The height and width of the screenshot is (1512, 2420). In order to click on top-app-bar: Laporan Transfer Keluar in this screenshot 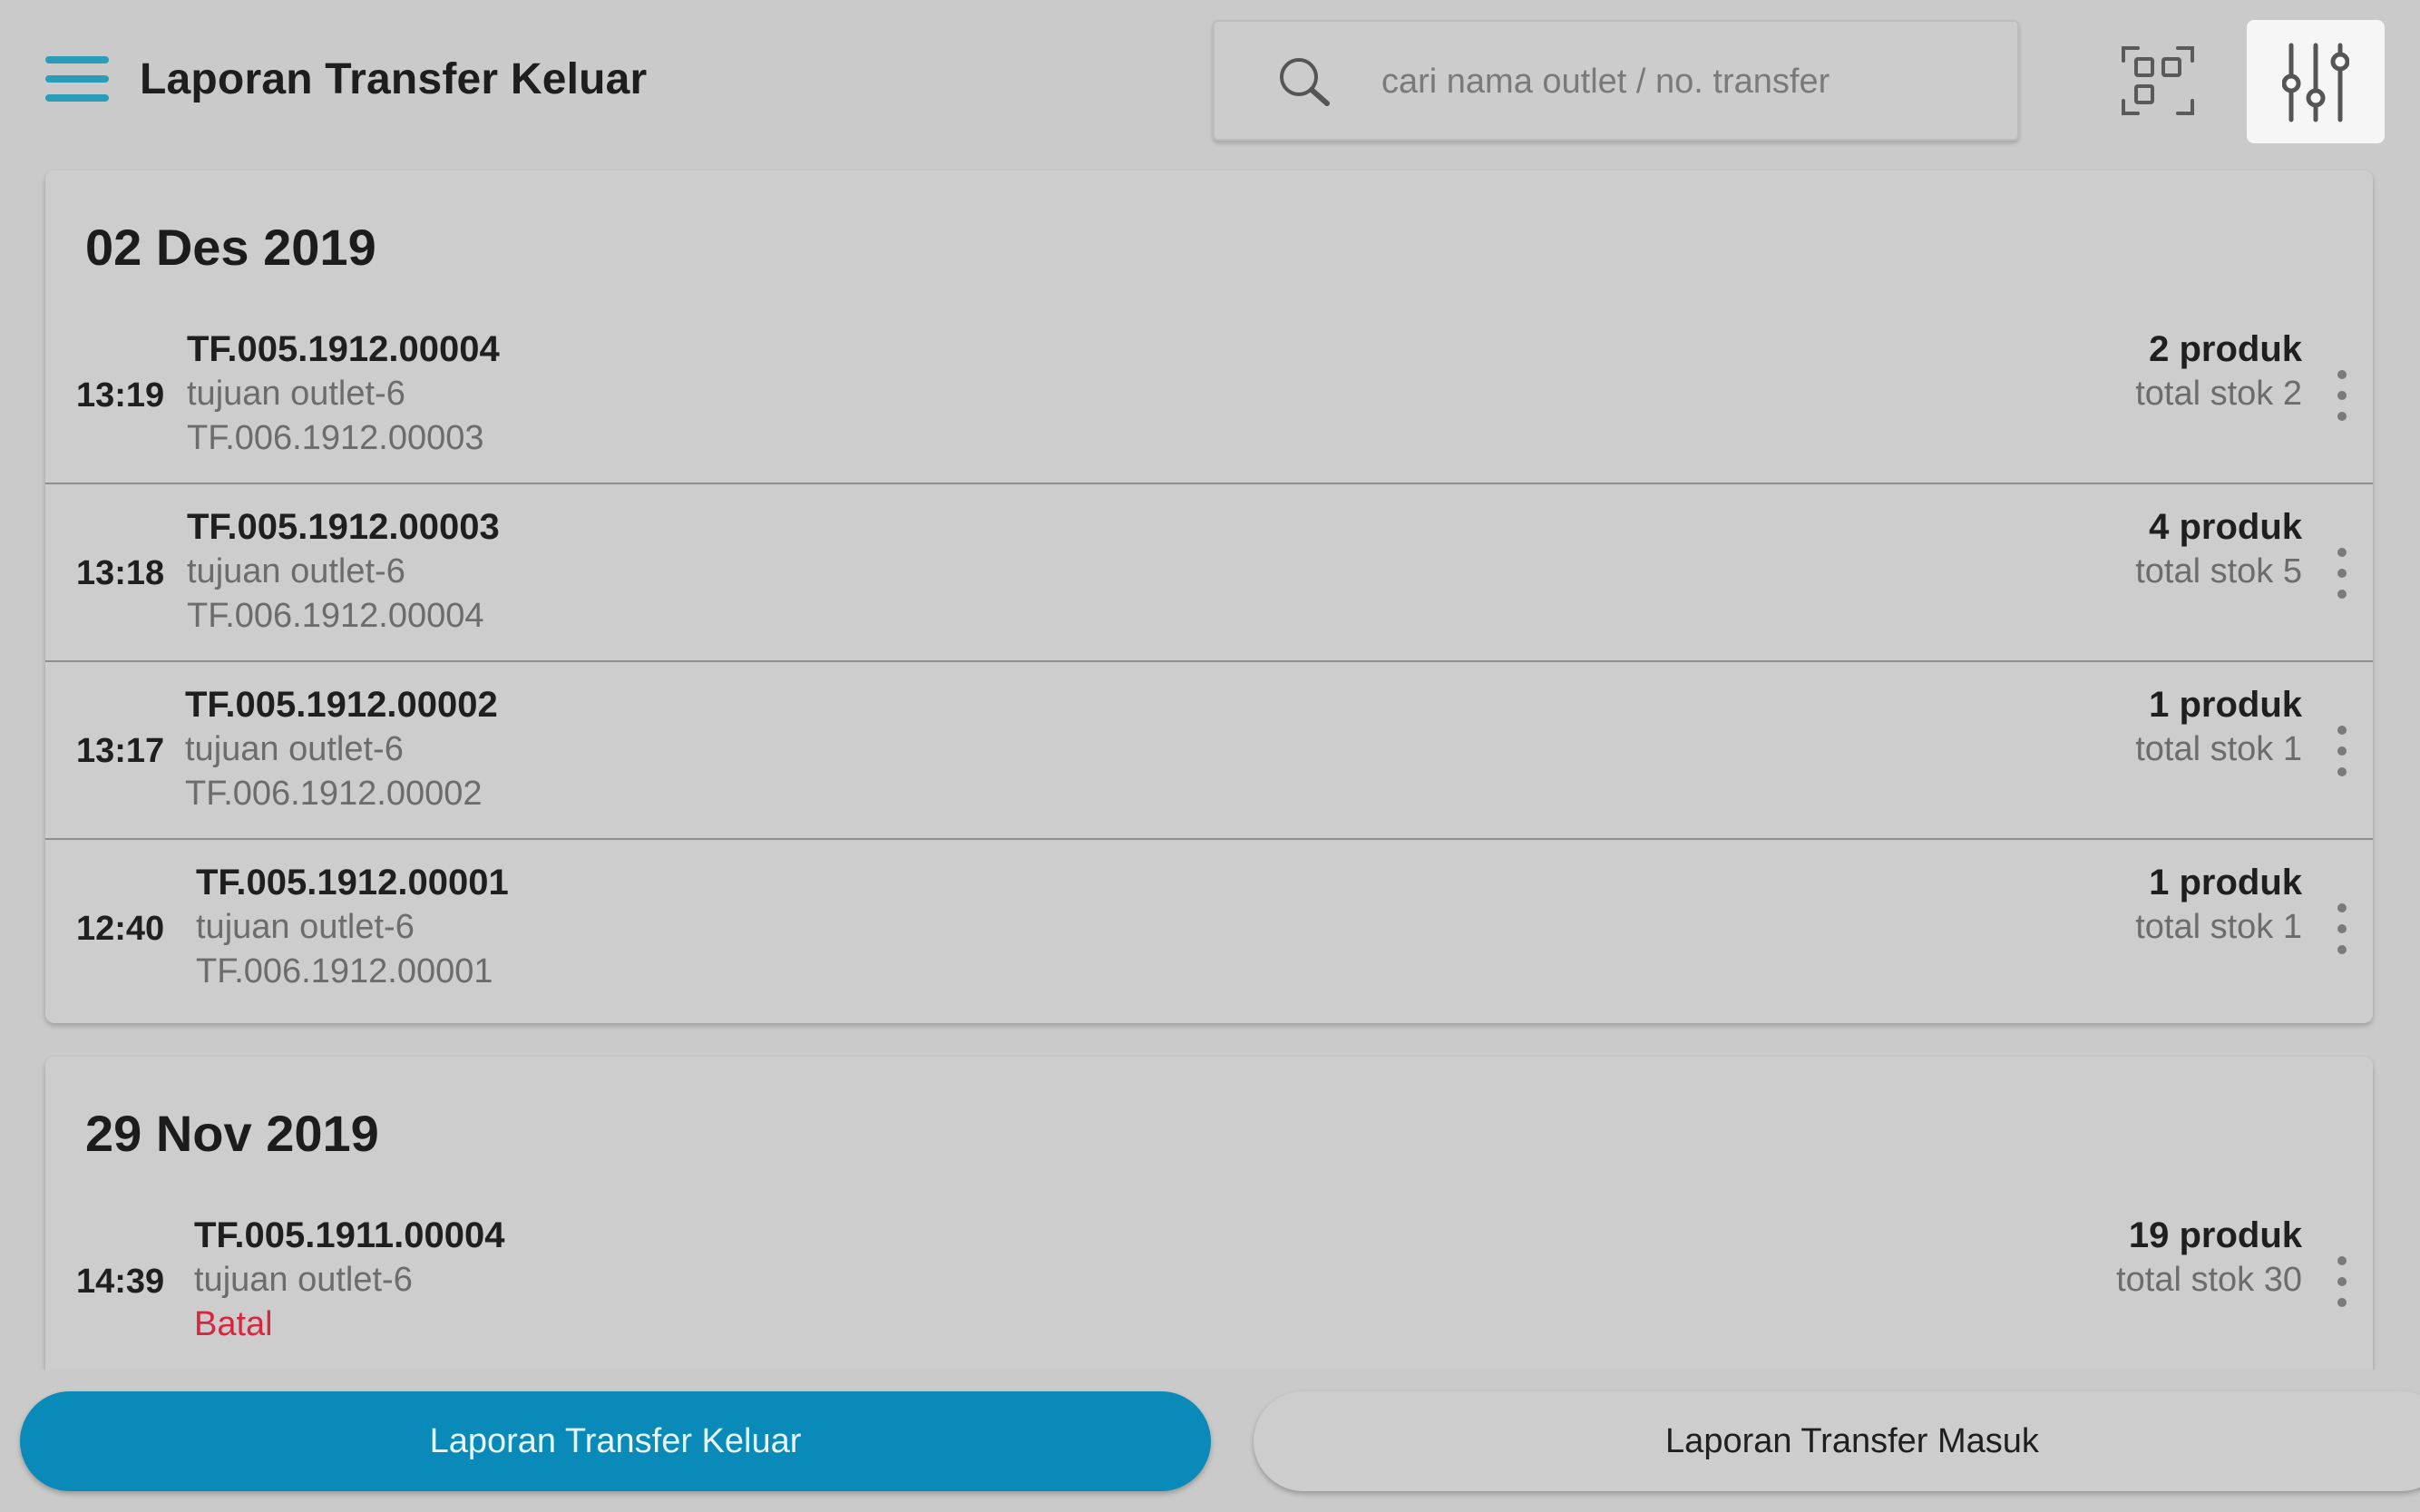, I will do `click(1210, 80)`.